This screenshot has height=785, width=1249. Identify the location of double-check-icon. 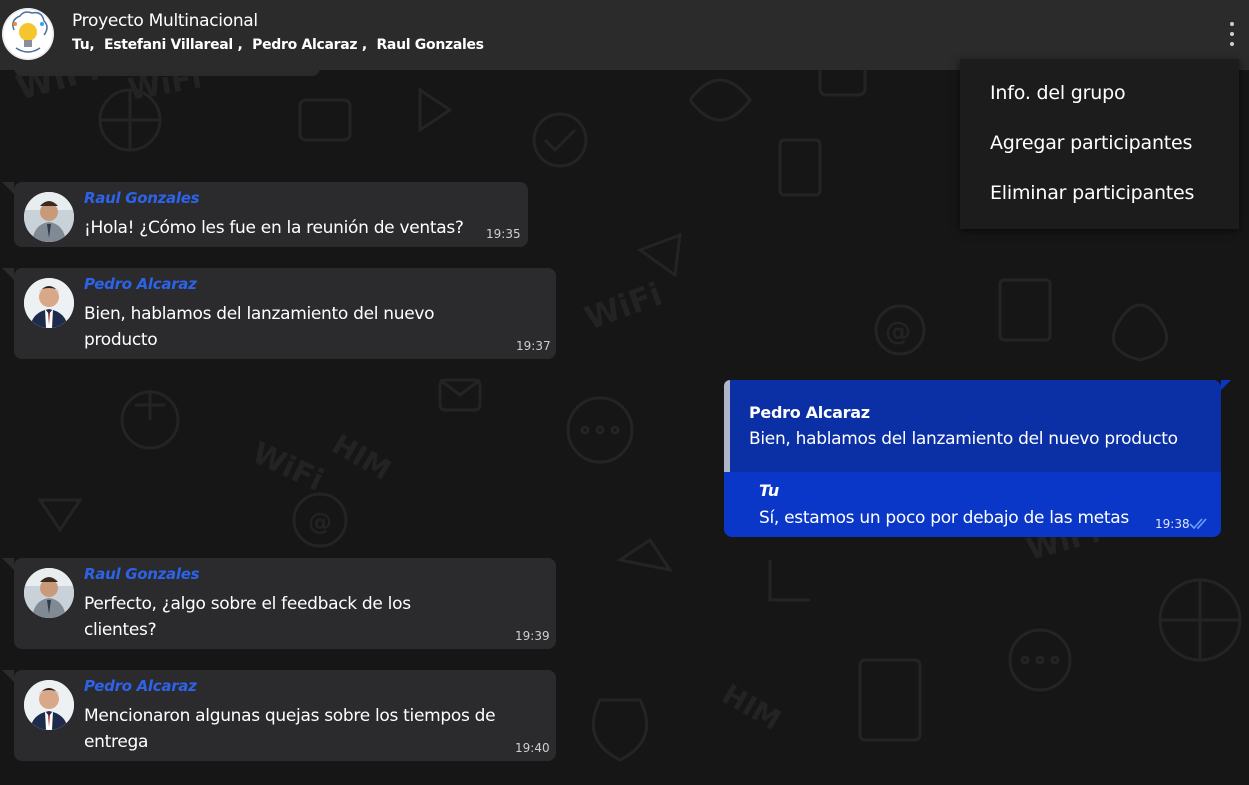
(1198, 524).